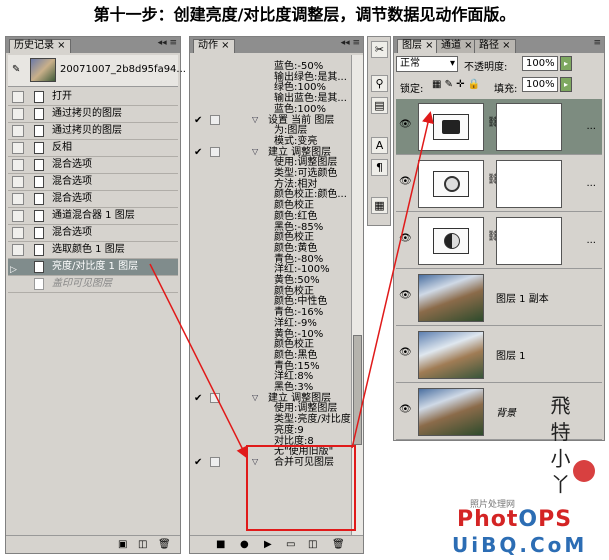 This screenshot has height=560, width=609. Describe the element at coordinates (312, 544) in the screenshot. I see `new-action-icon: ◫` at that location.